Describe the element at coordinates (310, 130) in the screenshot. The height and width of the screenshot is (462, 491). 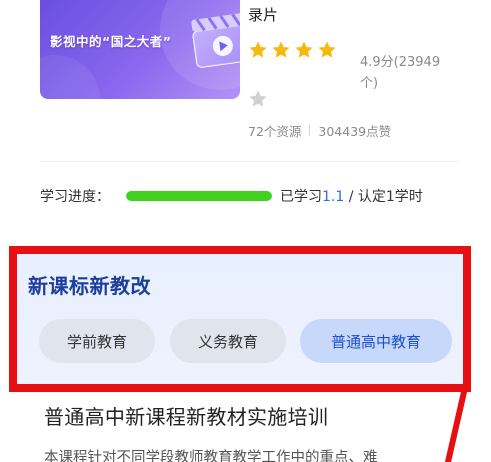
I see `stats-divider` at that location.